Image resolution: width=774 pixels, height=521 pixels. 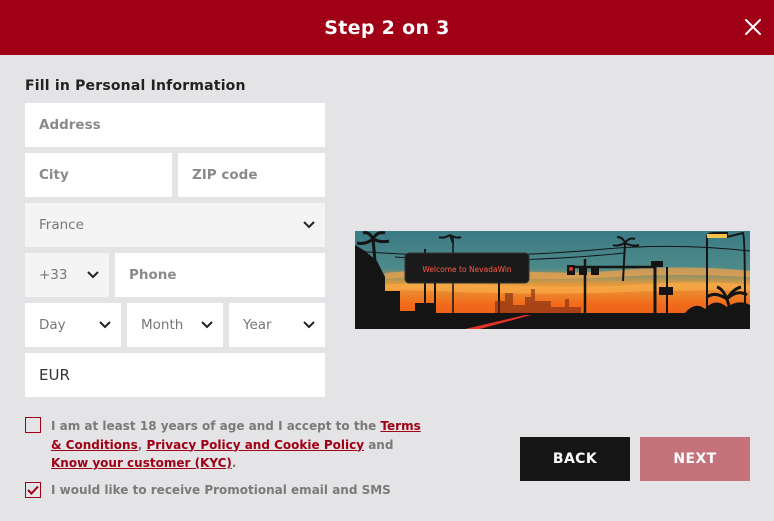 What do you see at coordinates (234, 463) in the screenshot?
I see `period-text: .` at bounding box center [234, 463].